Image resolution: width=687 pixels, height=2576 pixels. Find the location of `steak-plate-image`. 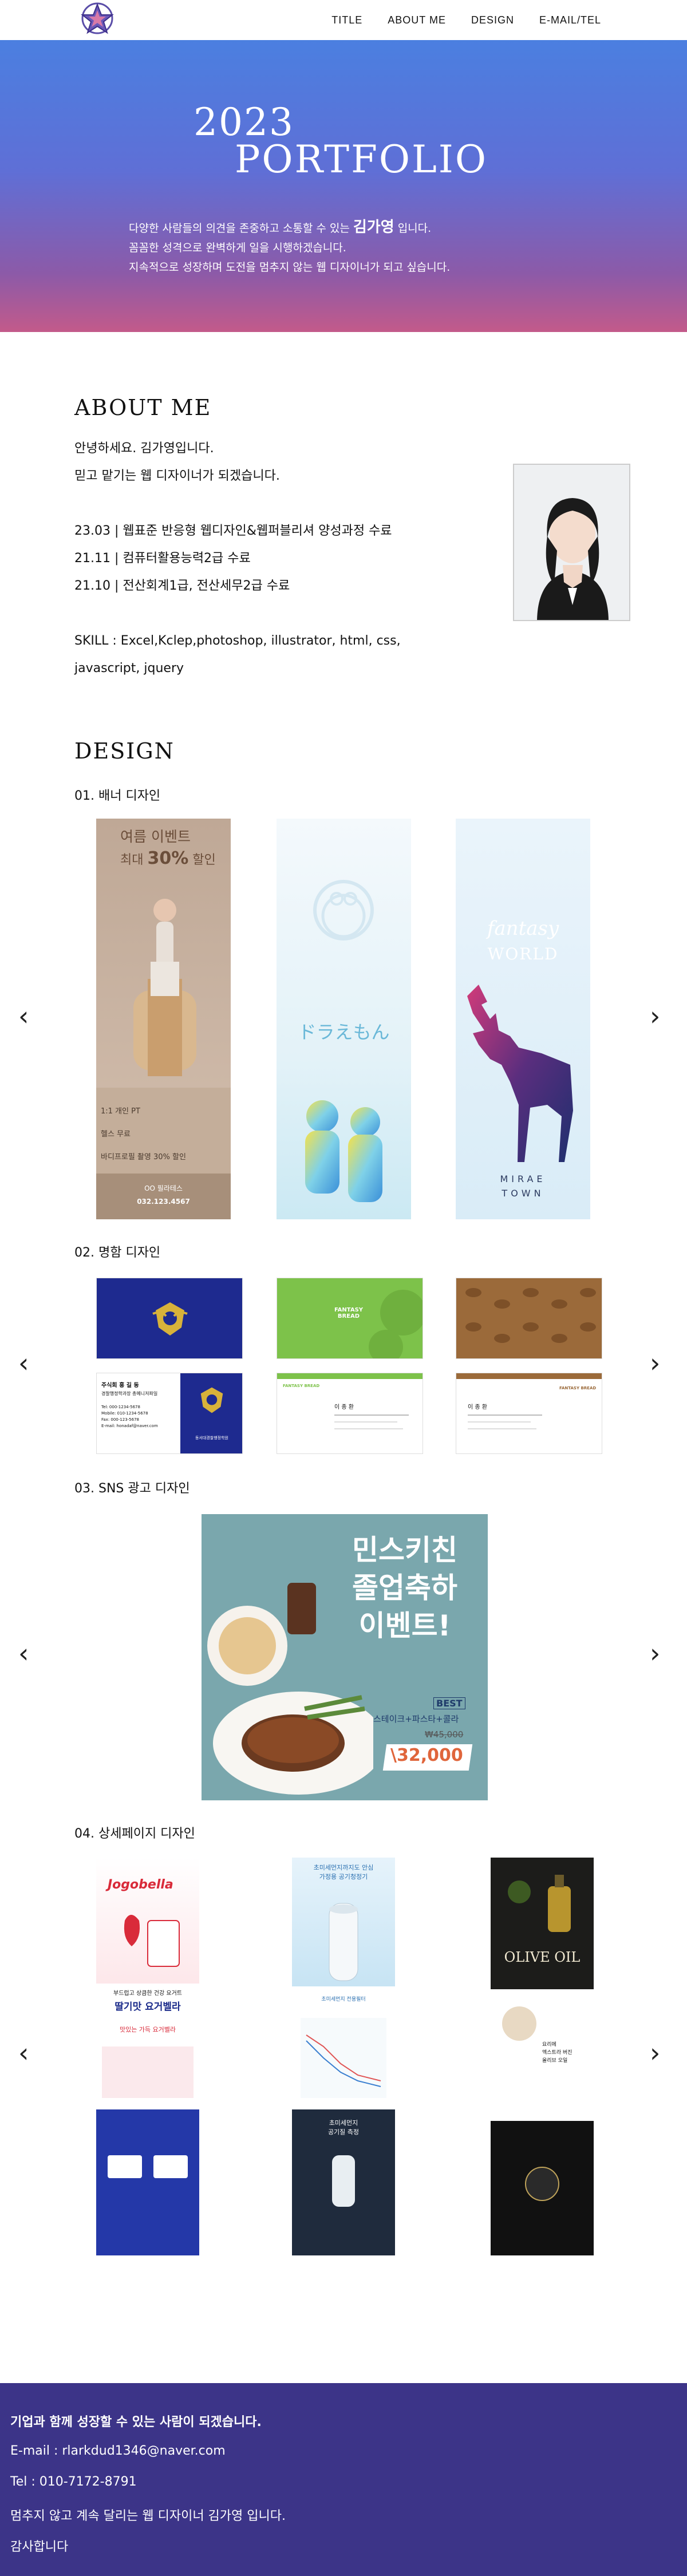

steak-plate-image is located at coordinates (290, 1689).